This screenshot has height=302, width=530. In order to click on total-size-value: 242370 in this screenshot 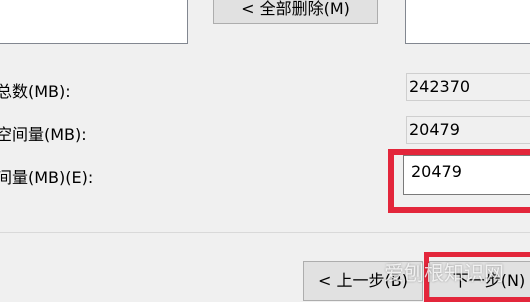, I will do `click(468, 87)`.